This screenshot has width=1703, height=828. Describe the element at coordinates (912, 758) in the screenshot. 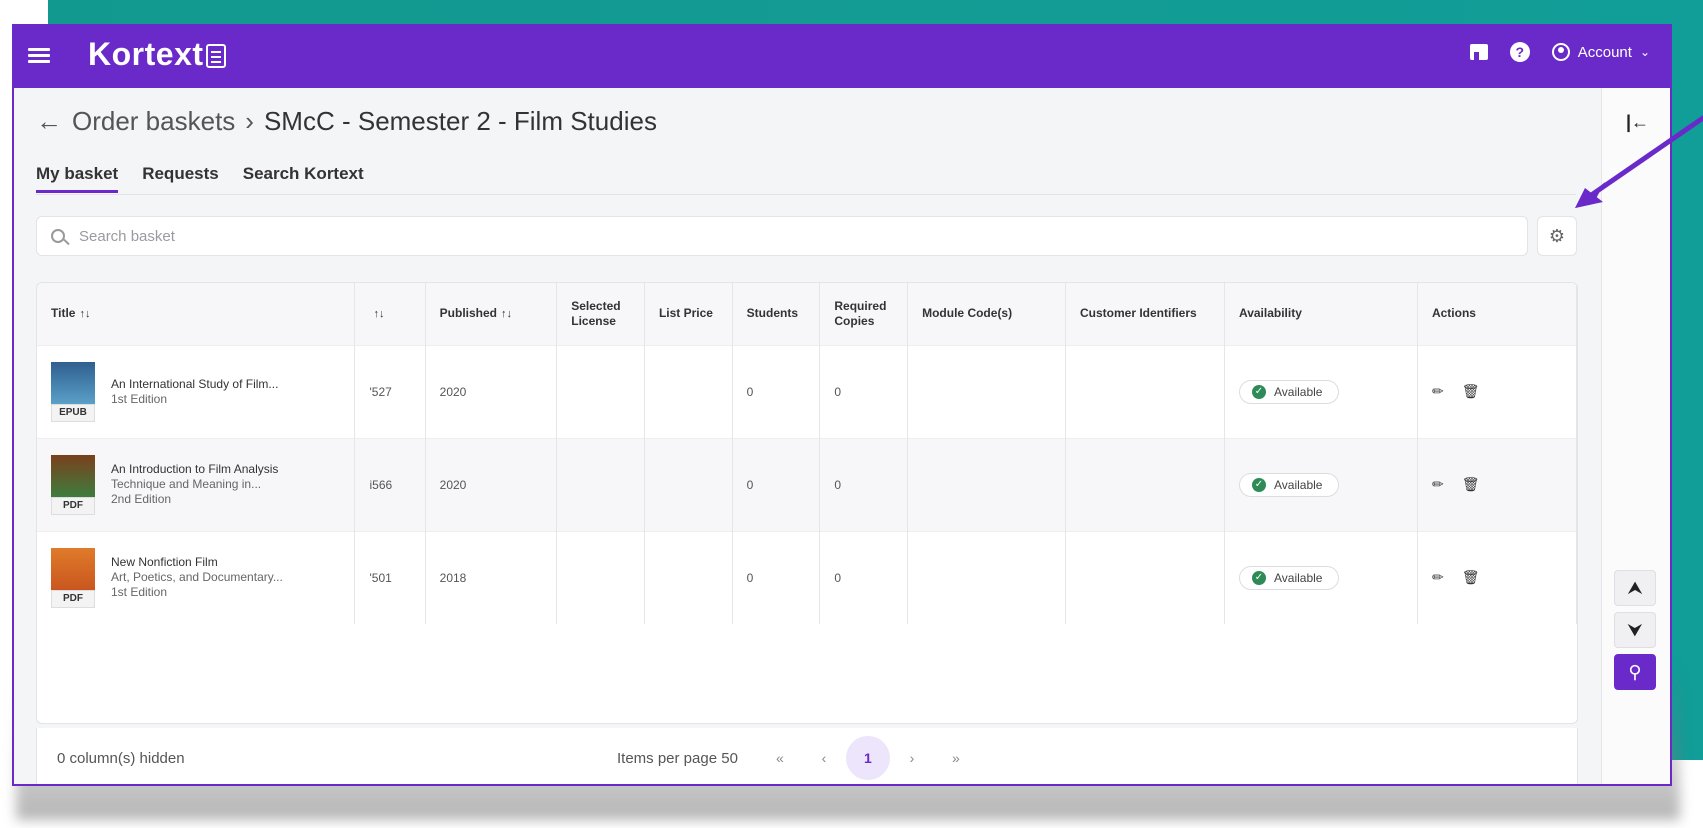

I see `next-page-button: ›` at that location.